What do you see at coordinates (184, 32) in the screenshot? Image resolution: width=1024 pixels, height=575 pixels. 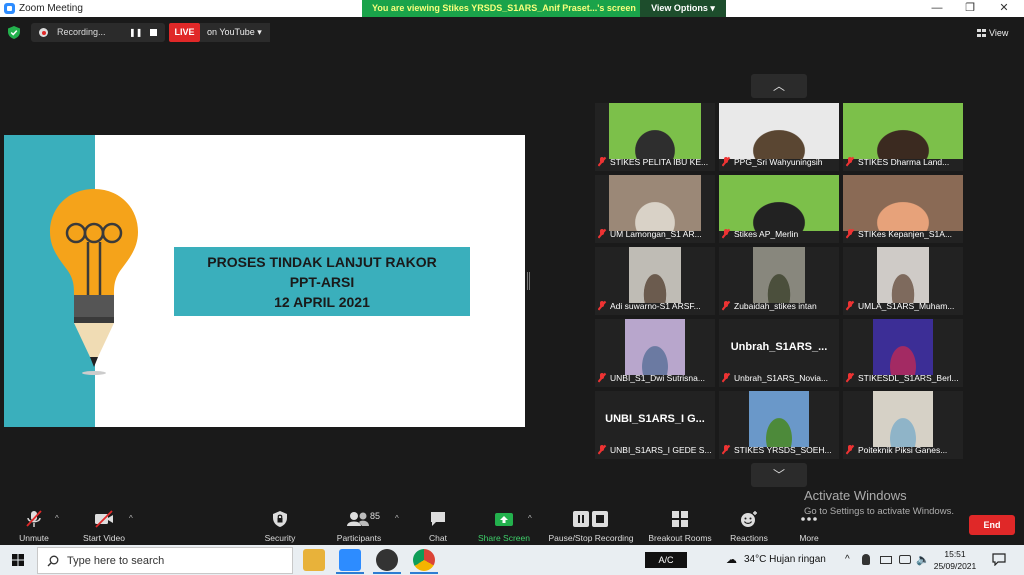 I see `live-badge: LIVE` at bounding box center [184, 32].